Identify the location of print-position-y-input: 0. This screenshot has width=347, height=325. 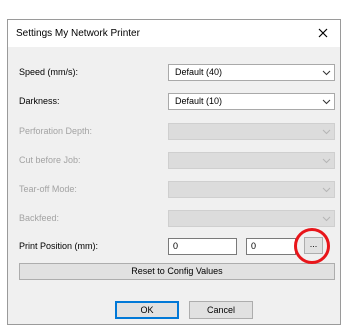
(271, 246).